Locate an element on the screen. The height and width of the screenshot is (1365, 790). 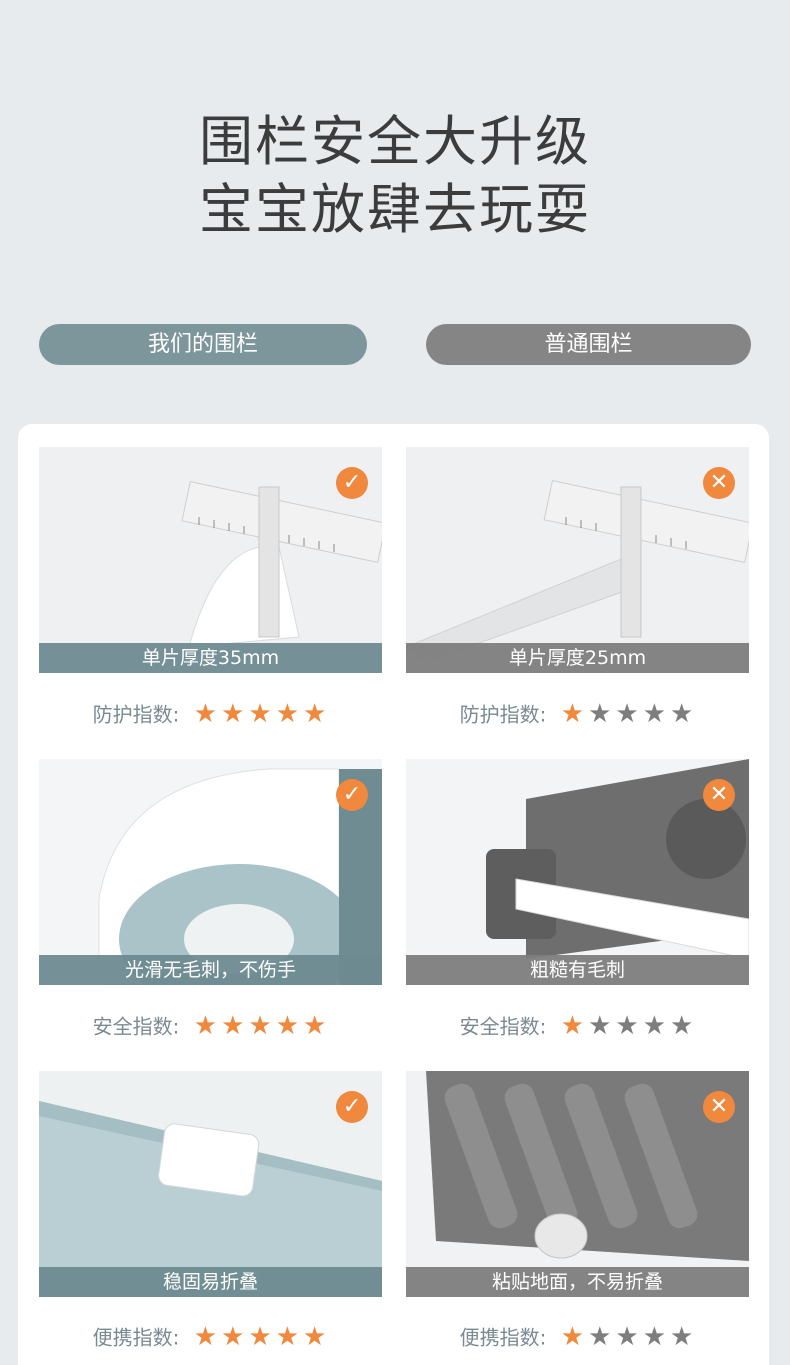
headline: 围栏安全大升级 宝宝放肆去玩耍 is located at coordinates (395, 176).